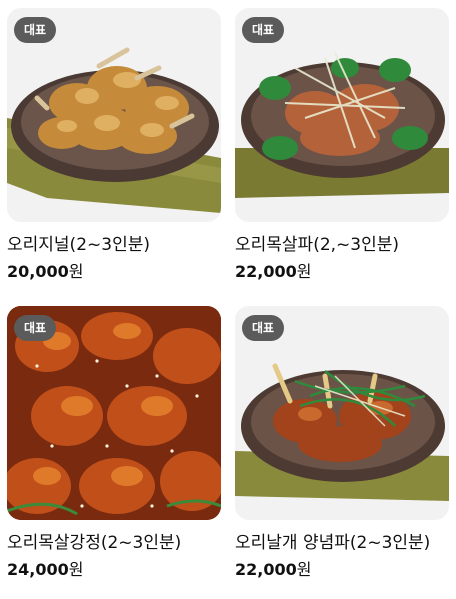 This screenshot has width=456, height=599. What do you see at coordinates (94, 543) in the screenshot?
I see `menu-item-name: 오리목살강정(2~3인분)` at bounding box center [94, 543].